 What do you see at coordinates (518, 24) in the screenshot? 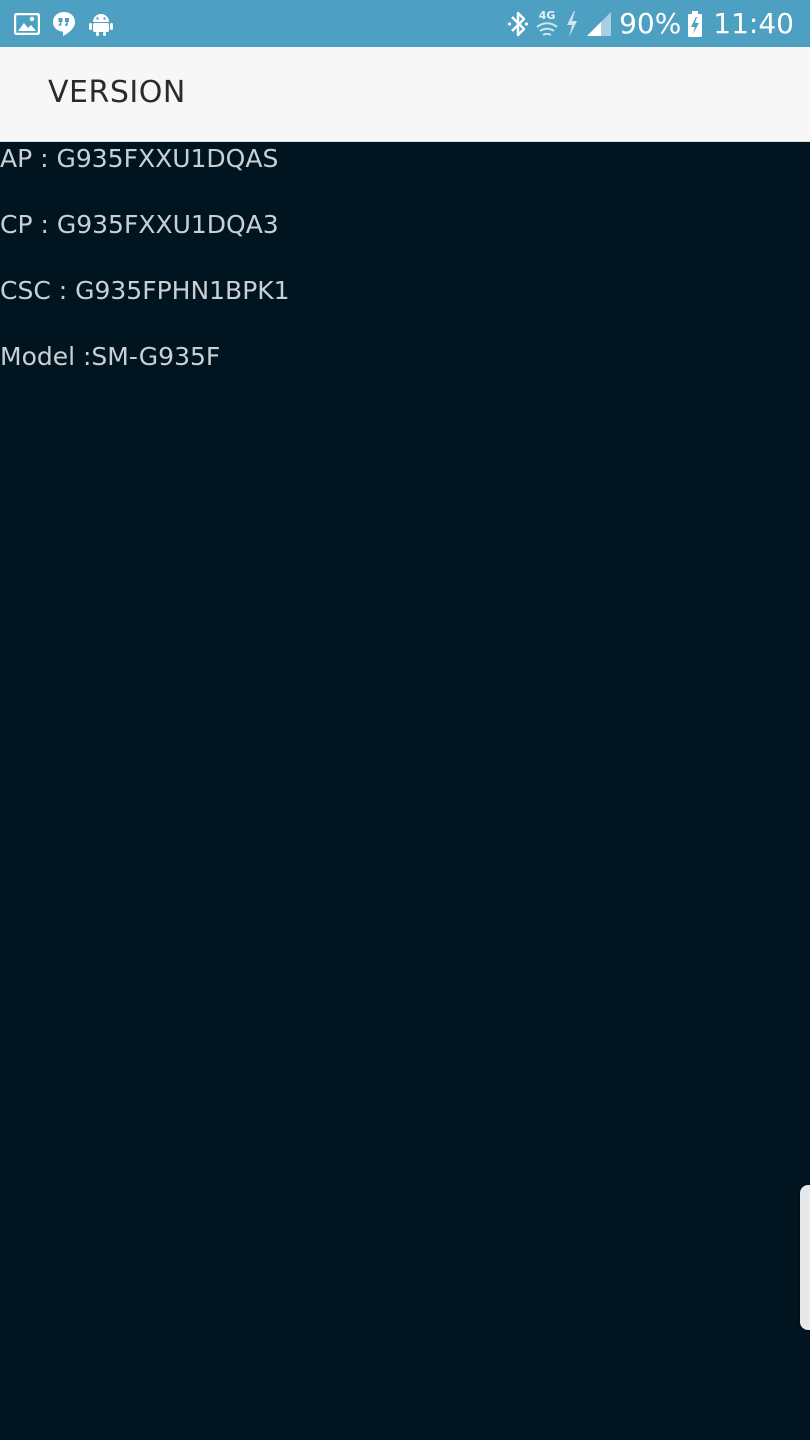
I see `bluetooth-icon` at bounding box center [518, 24].